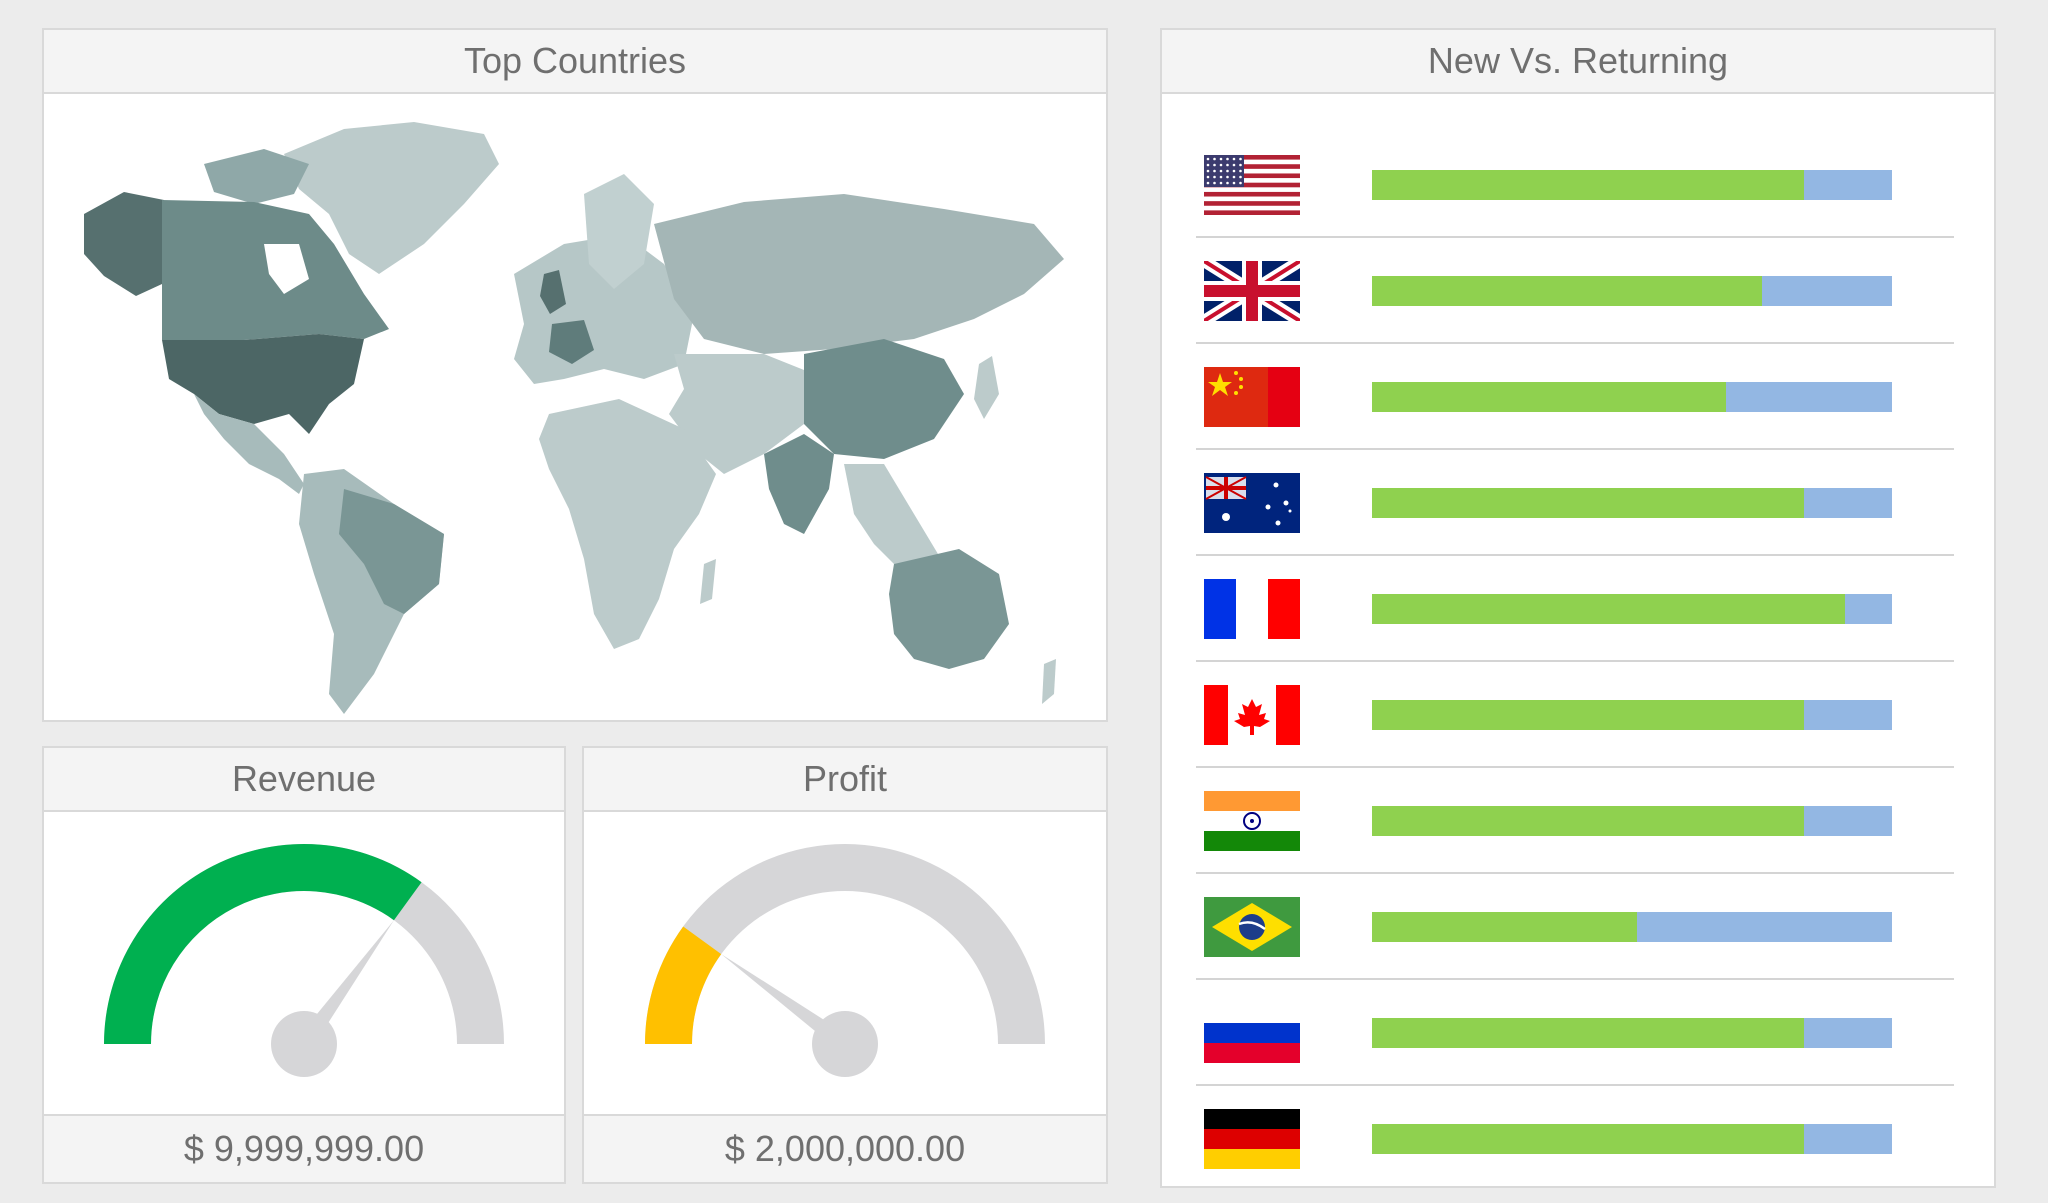 The width and height of the screenshot is (2048, 1203). Describe the element at coordinates (1252, 397) in the screenshot. I see `china-flag-icon` at that location.